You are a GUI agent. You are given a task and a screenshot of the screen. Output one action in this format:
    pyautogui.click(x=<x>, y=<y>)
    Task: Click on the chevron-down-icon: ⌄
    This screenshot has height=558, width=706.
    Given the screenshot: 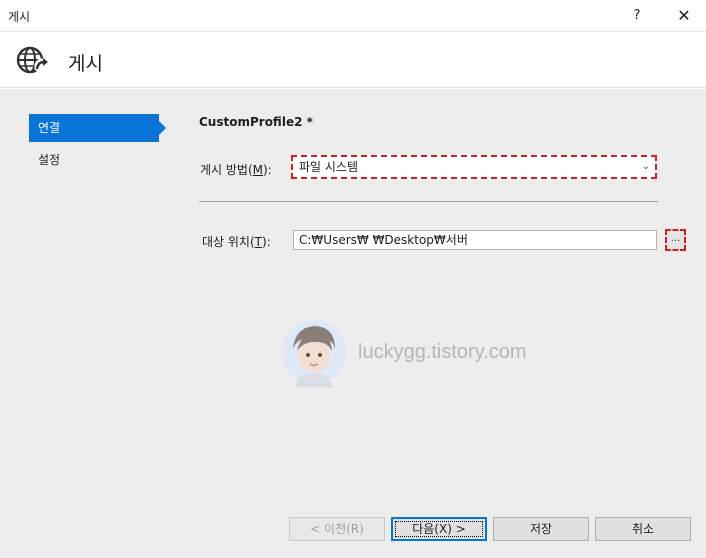 What is the action you would take?
    pyautogui.click(x=645, y=166)
    